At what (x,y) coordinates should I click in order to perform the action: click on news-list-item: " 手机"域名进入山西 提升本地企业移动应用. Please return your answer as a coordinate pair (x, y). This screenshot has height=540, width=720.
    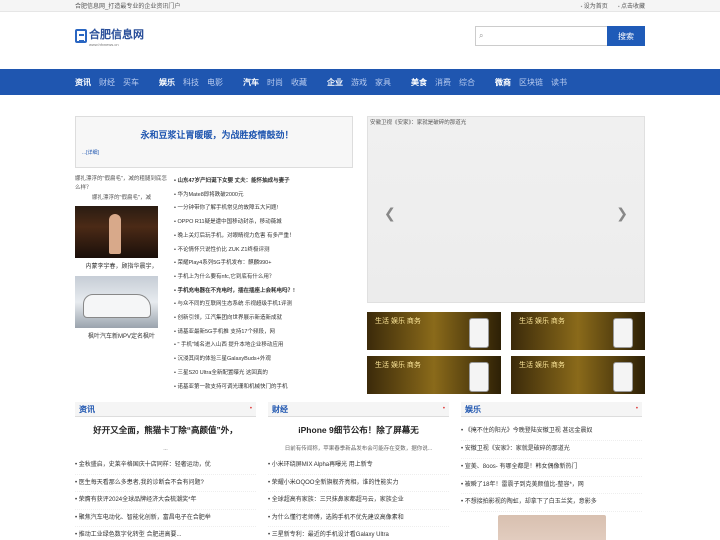
    Looking at the image, I should click on (263, 346).